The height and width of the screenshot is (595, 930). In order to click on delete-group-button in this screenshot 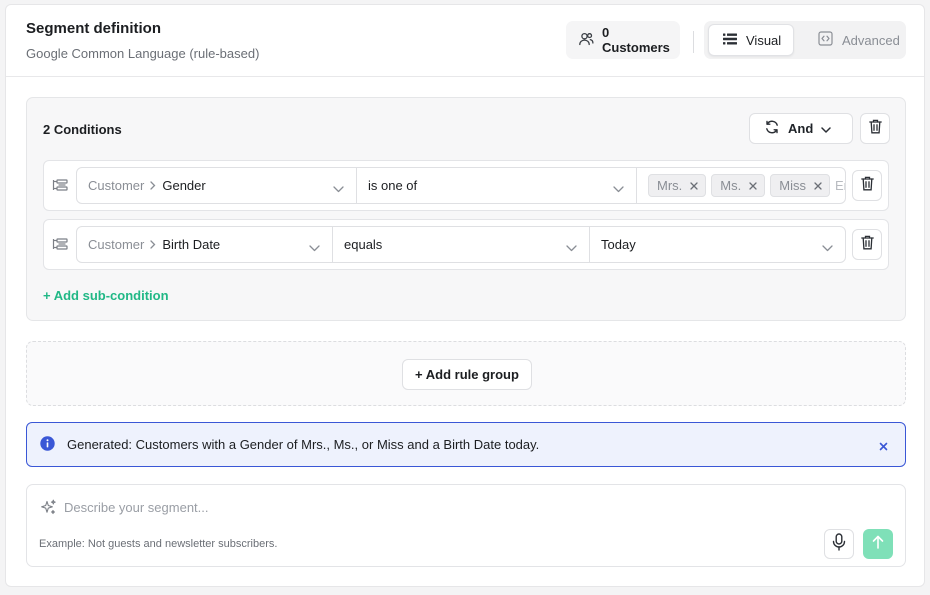, I will do `click(875, 128)`.